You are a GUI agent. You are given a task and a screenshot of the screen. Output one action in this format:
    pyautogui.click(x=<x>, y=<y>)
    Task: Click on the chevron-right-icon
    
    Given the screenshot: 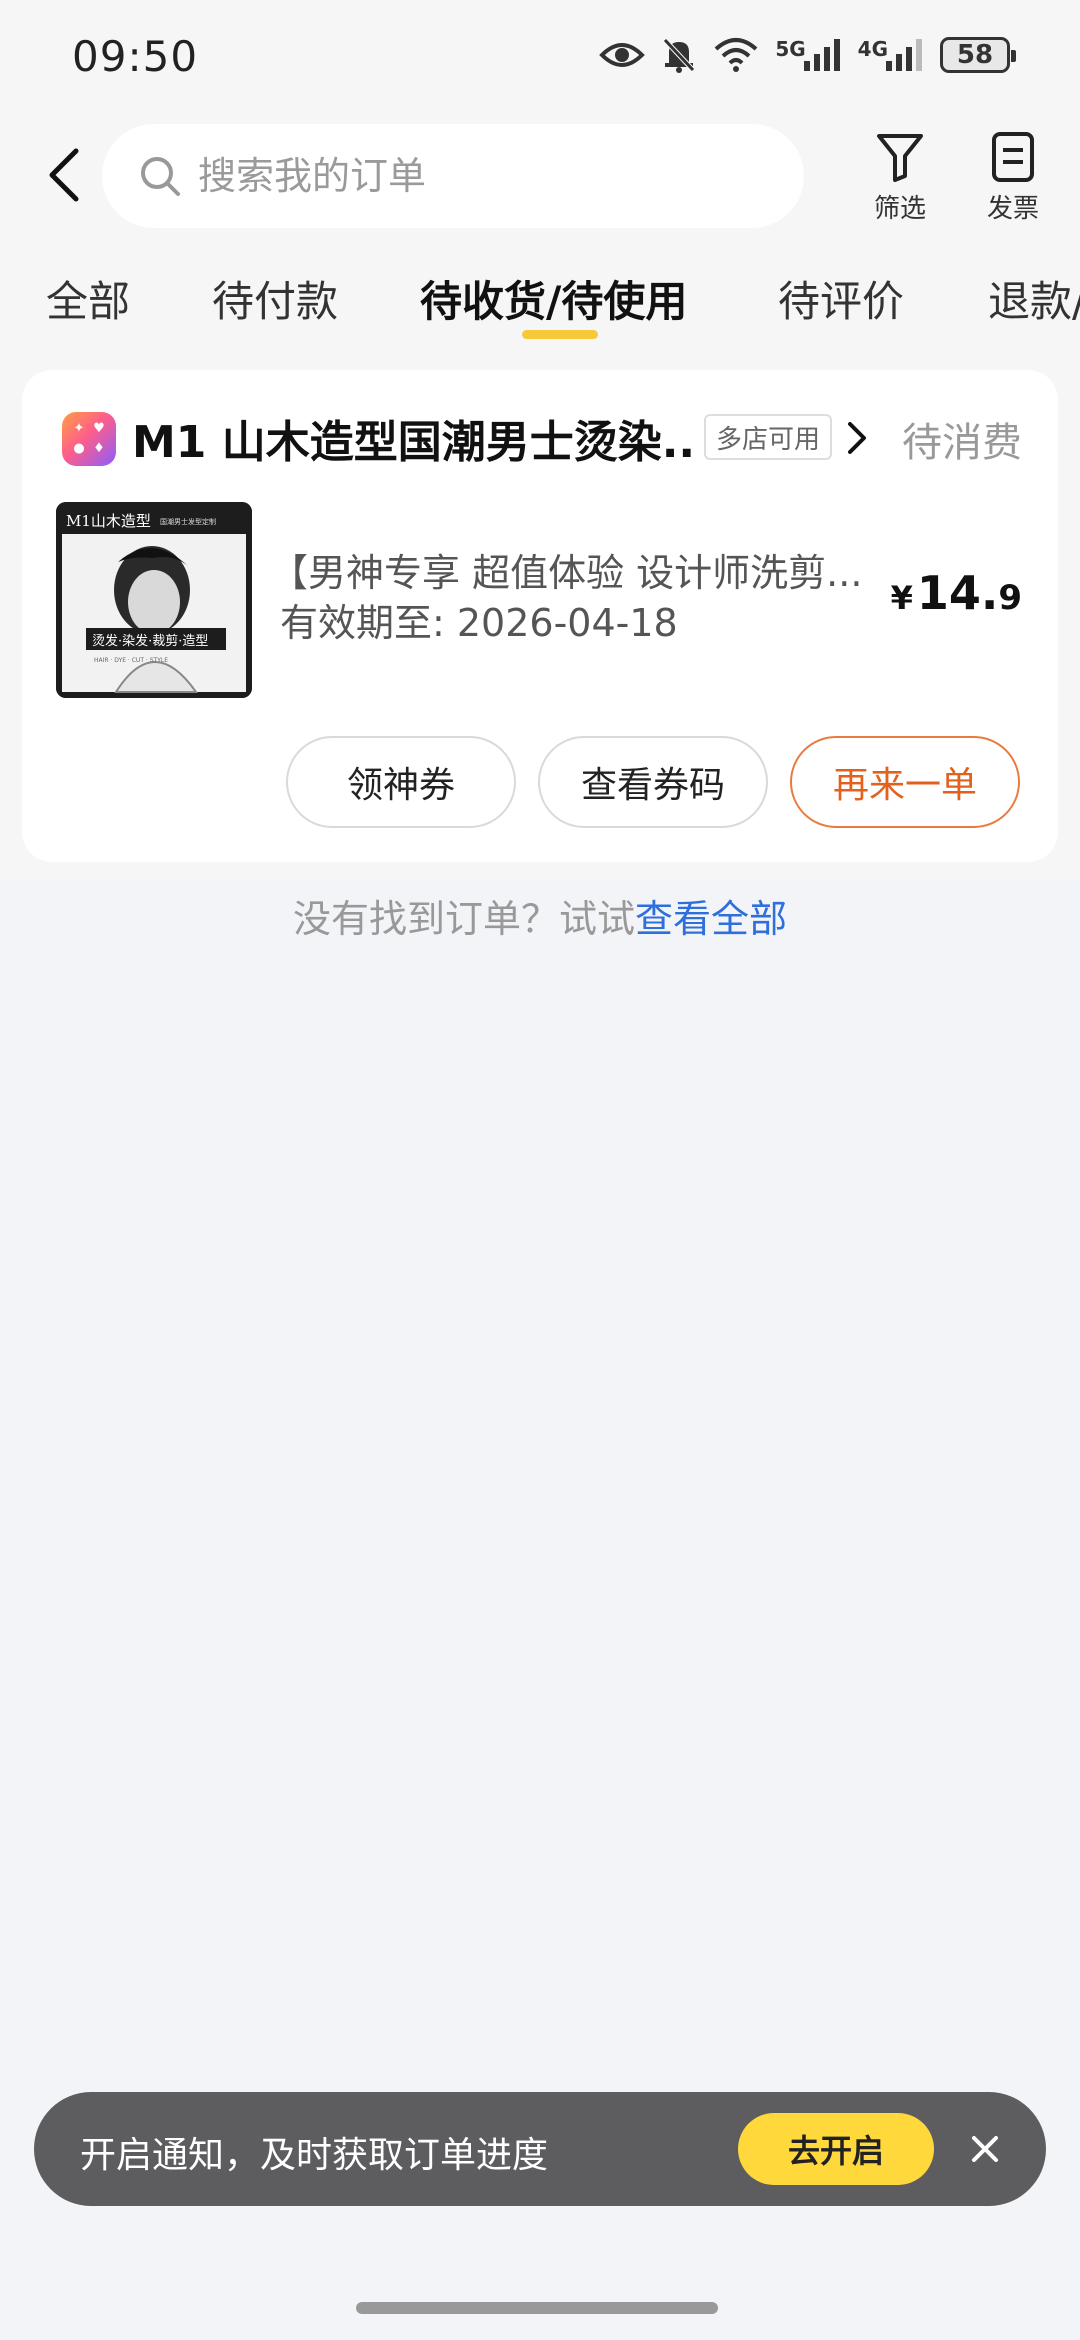 What is the action you would take?
    pyautogui.click(x=857, y=438)
    